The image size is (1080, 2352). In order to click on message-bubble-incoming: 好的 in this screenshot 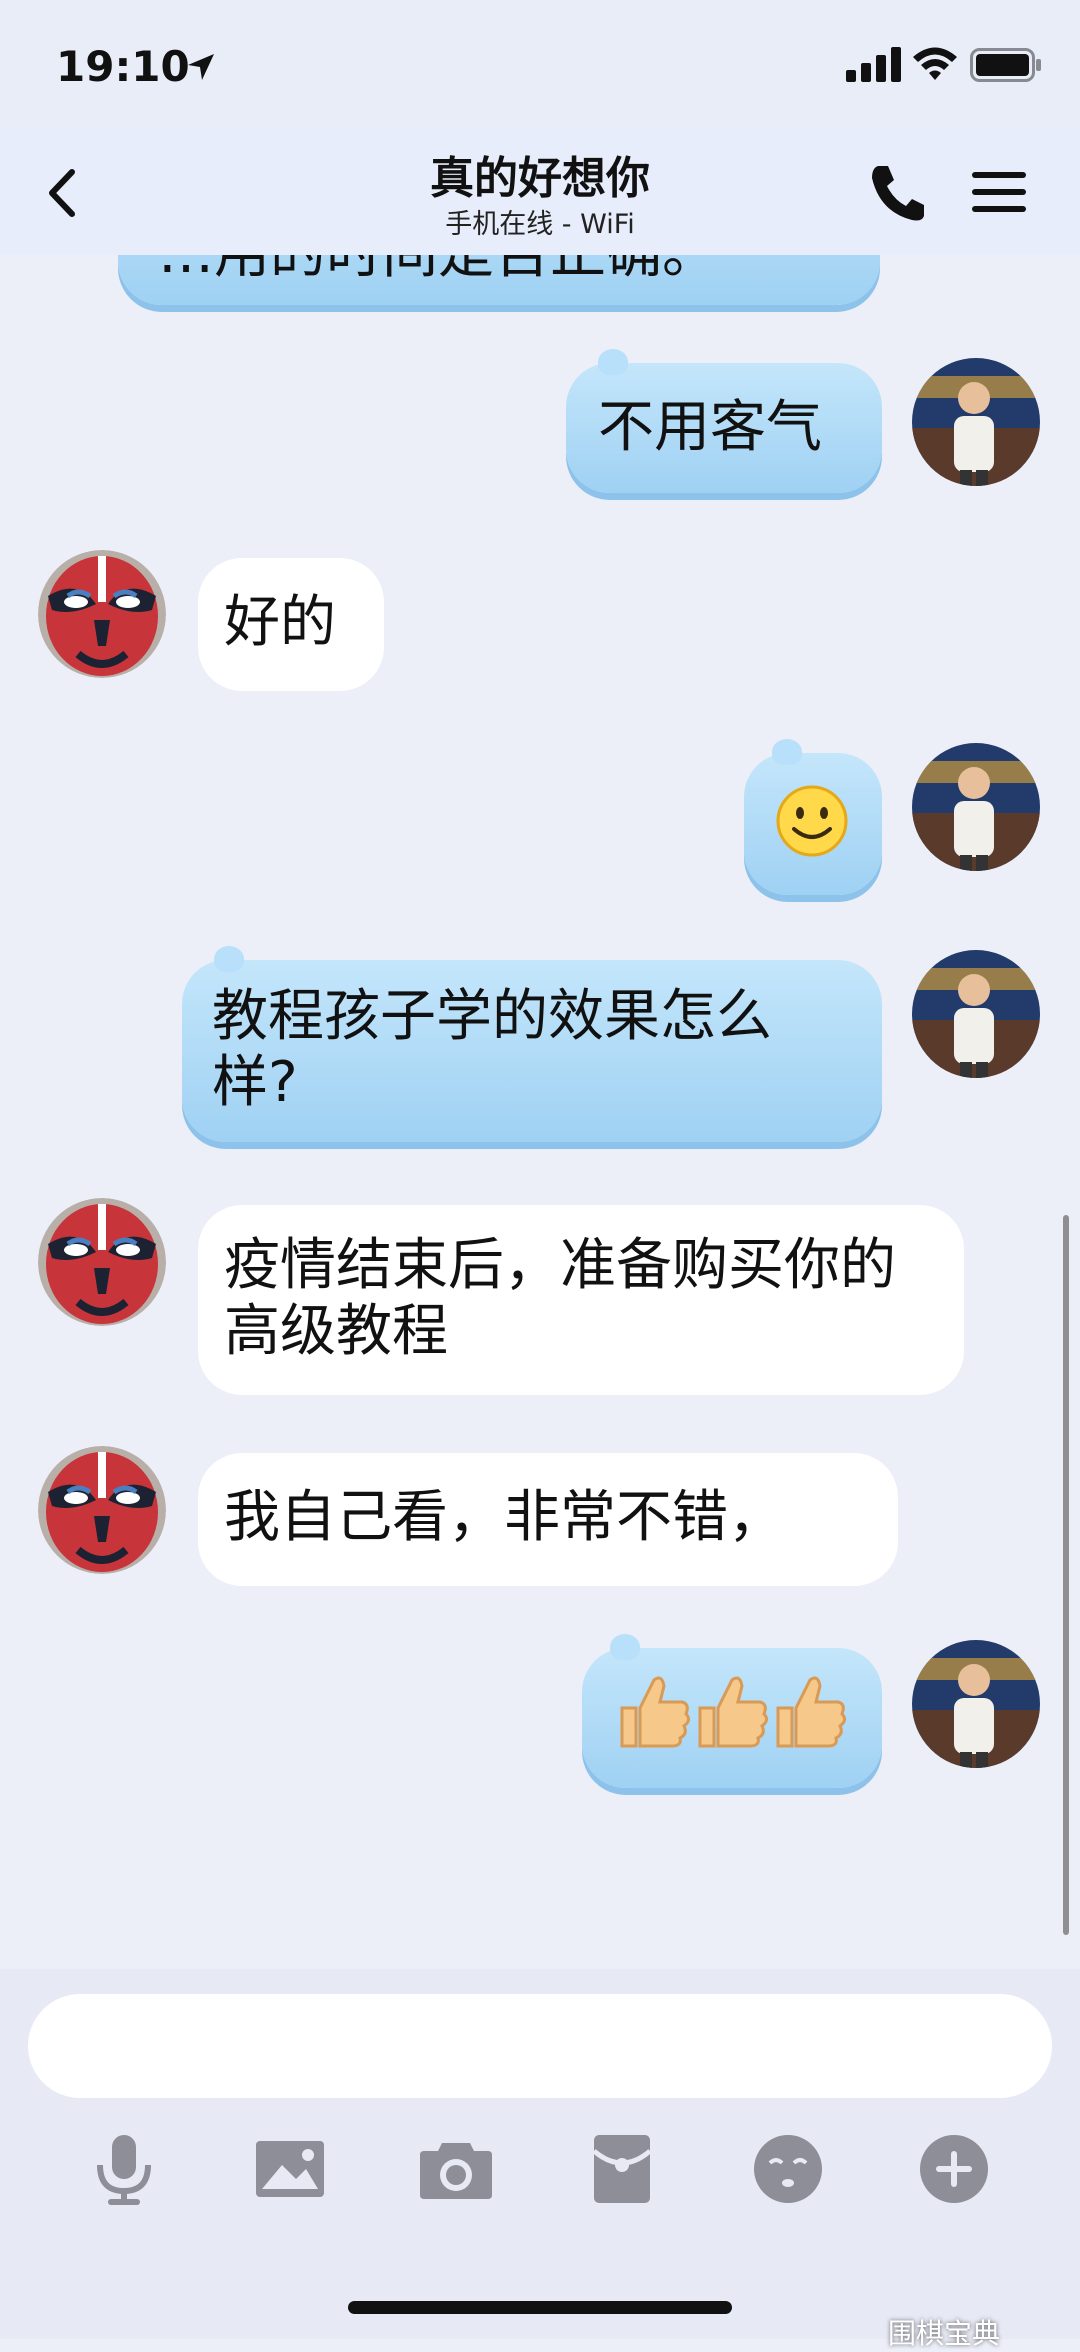, I will do `click(291, 624)`.